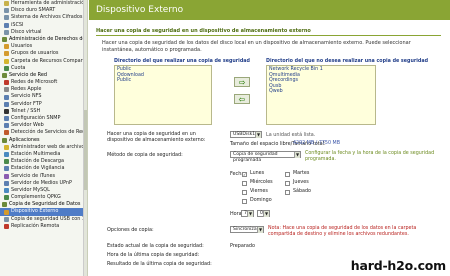  What do you see at coordinates (301, 182) in the screenshot?
I see `day-label: Jueves` at bounding box center [301, 182].